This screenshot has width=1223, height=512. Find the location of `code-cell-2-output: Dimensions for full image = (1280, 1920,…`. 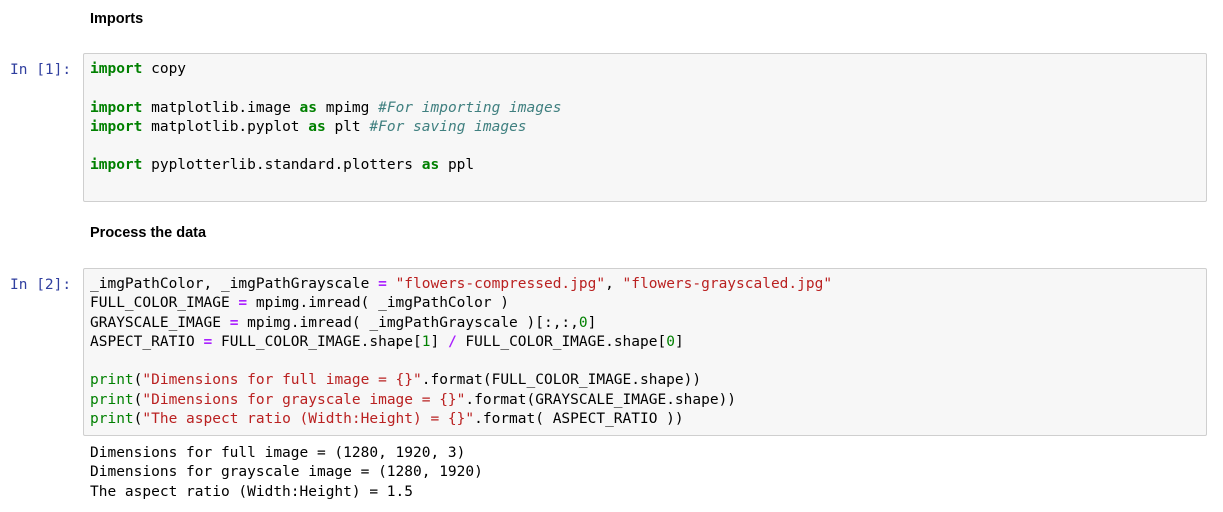

code-cell-2-output: Dimensions for full image = (1280, 1920,… is located at coordinates (286, 473).